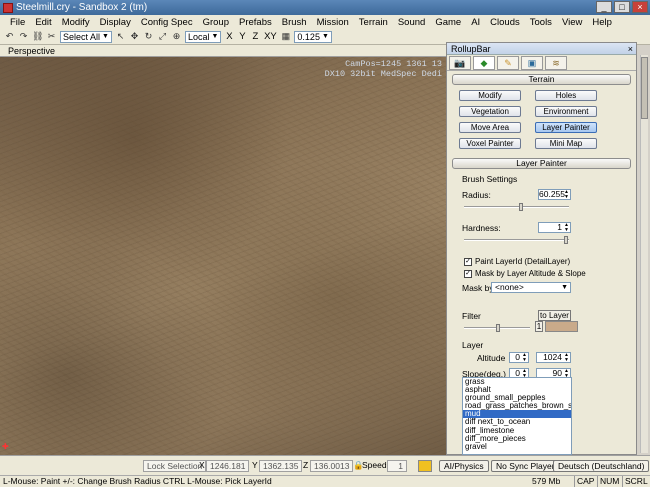 The width and height of the screenshot is (650, 487). I want to click on radius-slider, so click(516, 207).